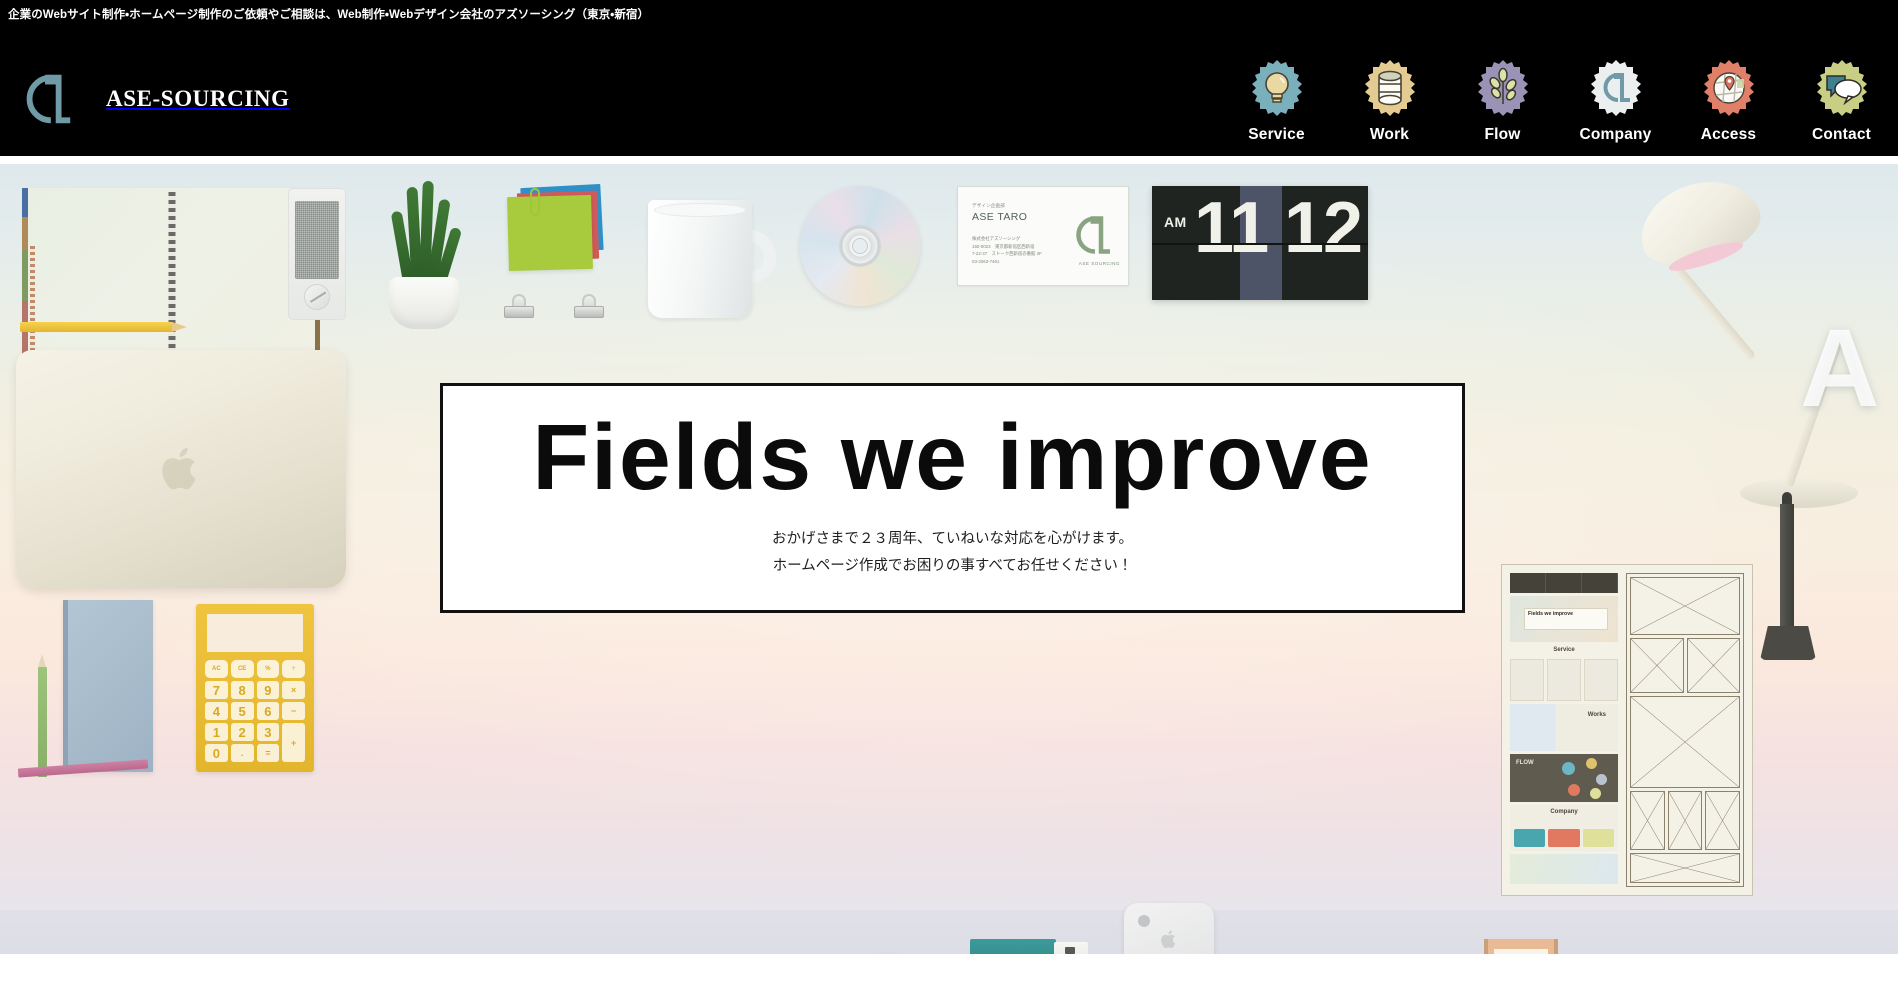 The width and height of the screenshot is (1898, 986). Describe the element at coordinates (996, 238) in the screenshot. I see `business-card-company: 株式会社アズソーシング` at that location.